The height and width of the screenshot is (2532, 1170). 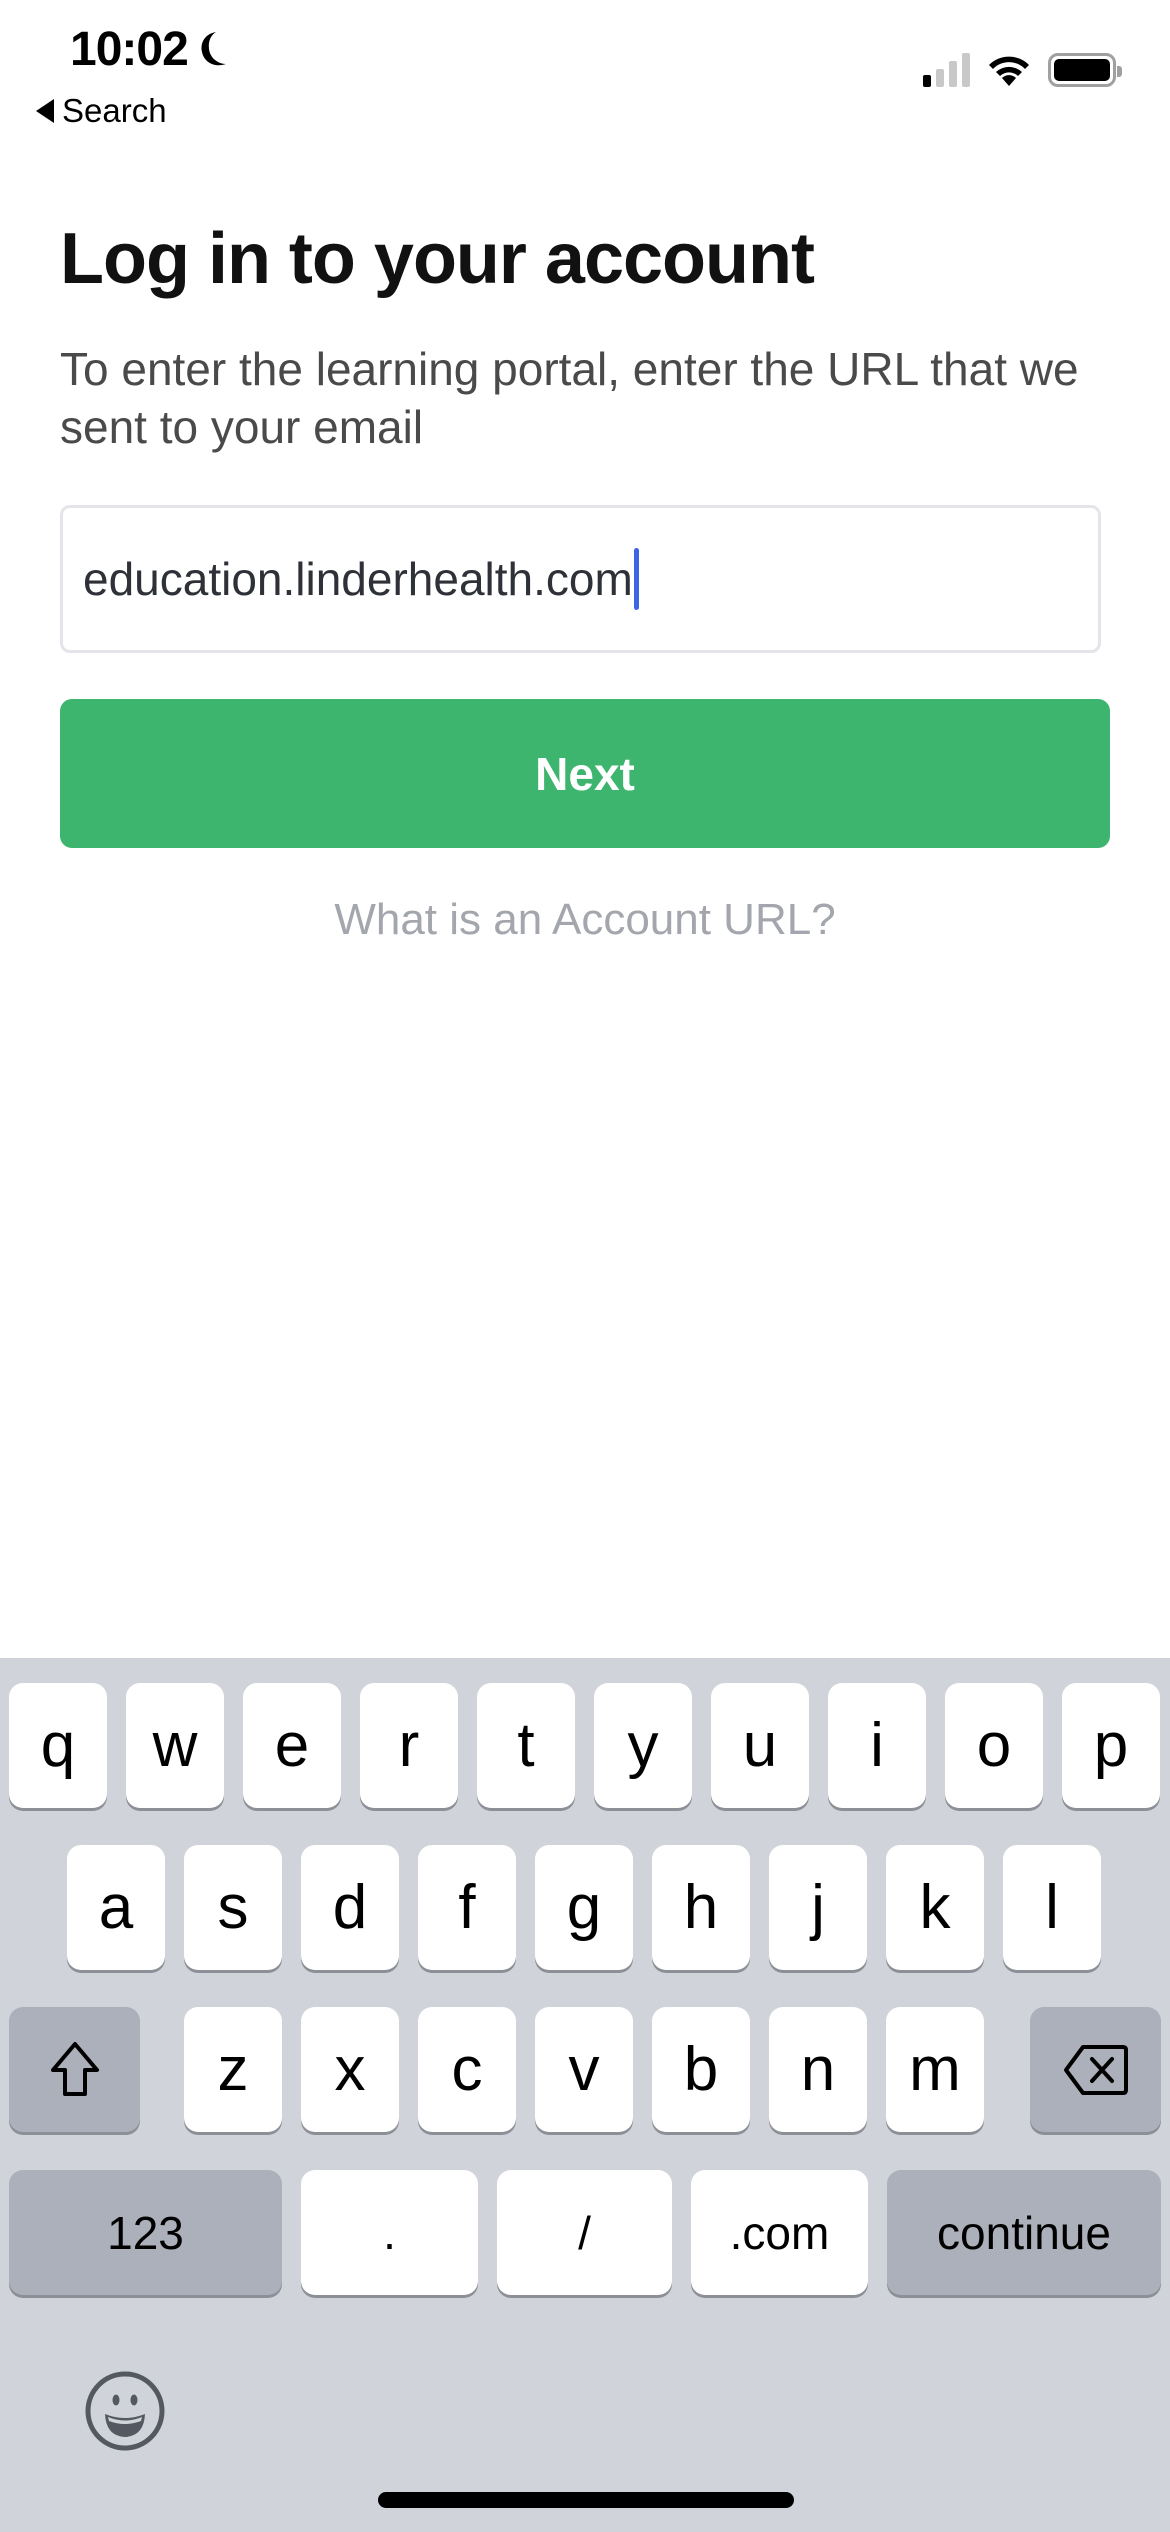 What do you see at coordinates (233, 2069) in the screenshot?
I see `key-z: z` at bounding box center [233, 2069].